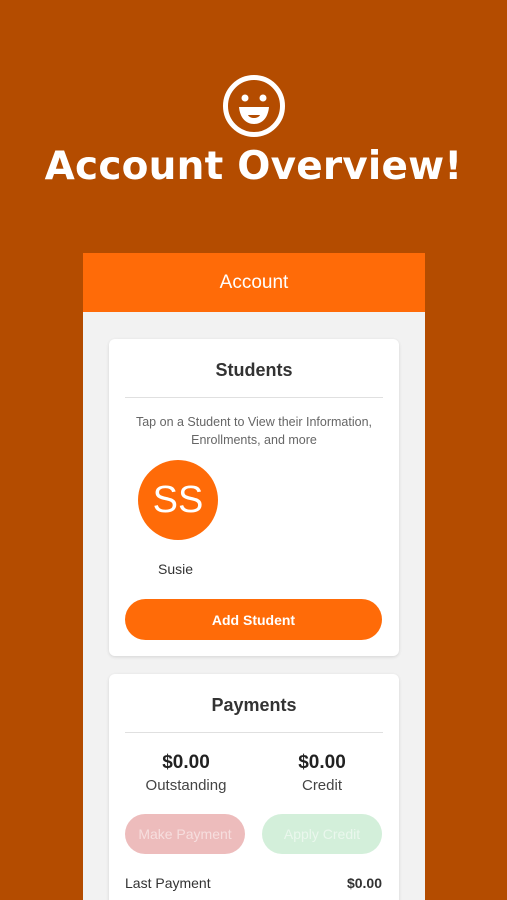 The height and width of the screenshot is (900, 507). What do you see at coordinates (254, 705) in the screenshot?
I see `payments-title: Payments` at bounding box center [254, 705].